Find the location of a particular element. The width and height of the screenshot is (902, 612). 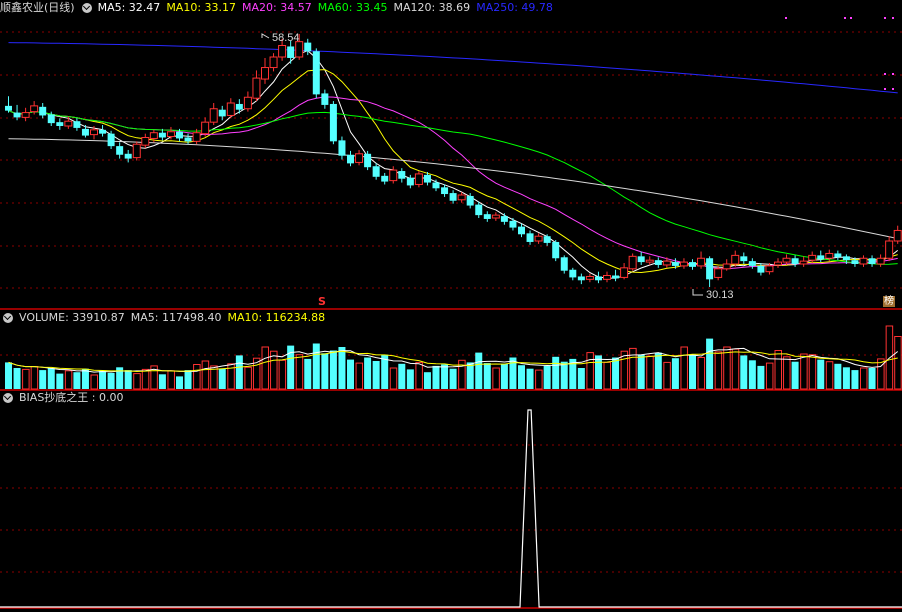

low-annotation: 30.13 is located at coordinates (713, 295).